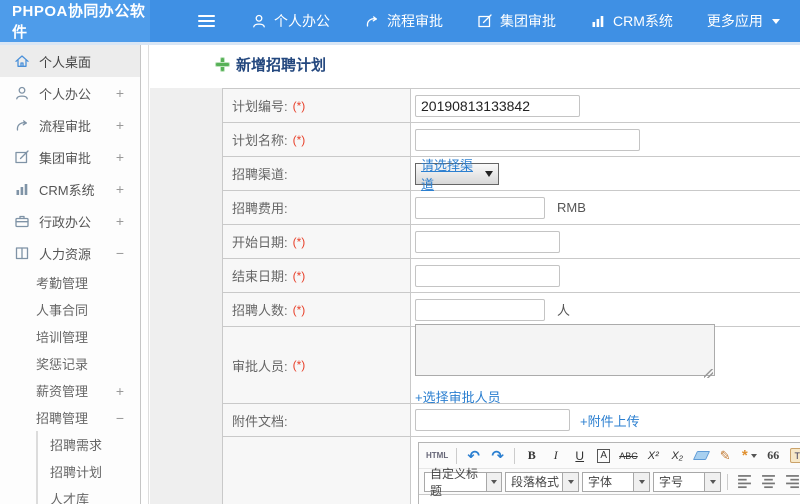 Image resolution: width=800 pixels, height=504 pixels. What do you see at coordinates (473, 456) in the screenshot?
I see `undo-button: ↶` at bounding box center [473, 456].